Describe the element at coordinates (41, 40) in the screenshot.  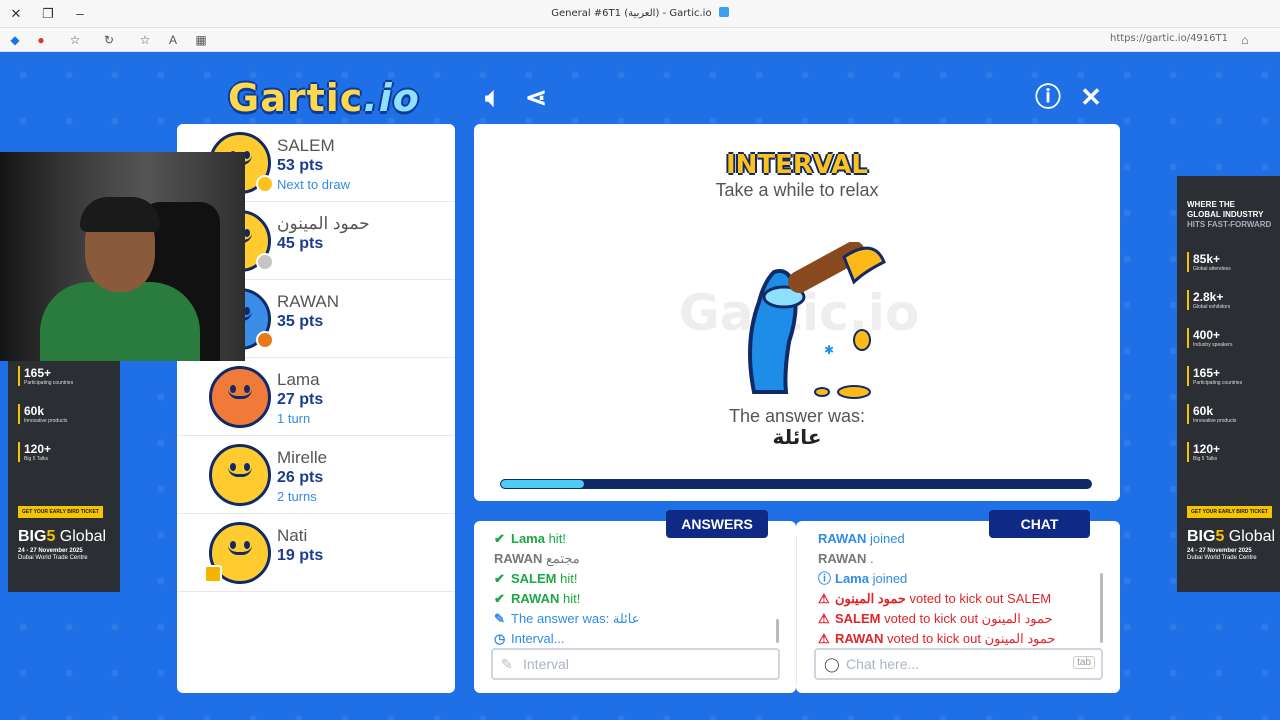
I see `extension-icon: ●` at that location.